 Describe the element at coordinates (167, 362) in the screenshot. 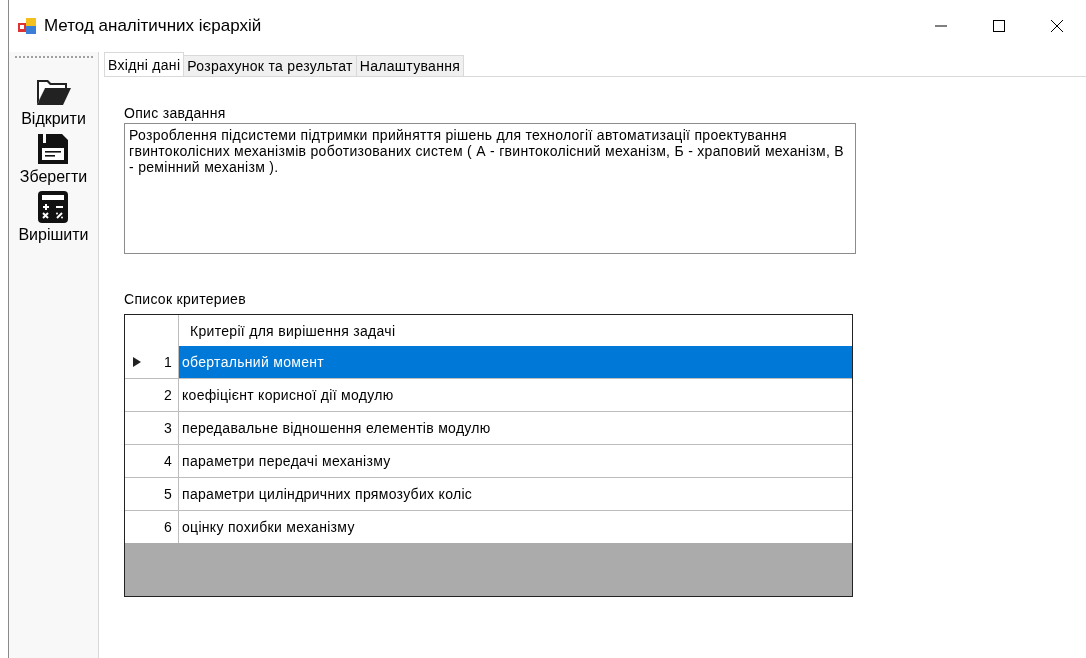

I see `row-number: 1` at that location.